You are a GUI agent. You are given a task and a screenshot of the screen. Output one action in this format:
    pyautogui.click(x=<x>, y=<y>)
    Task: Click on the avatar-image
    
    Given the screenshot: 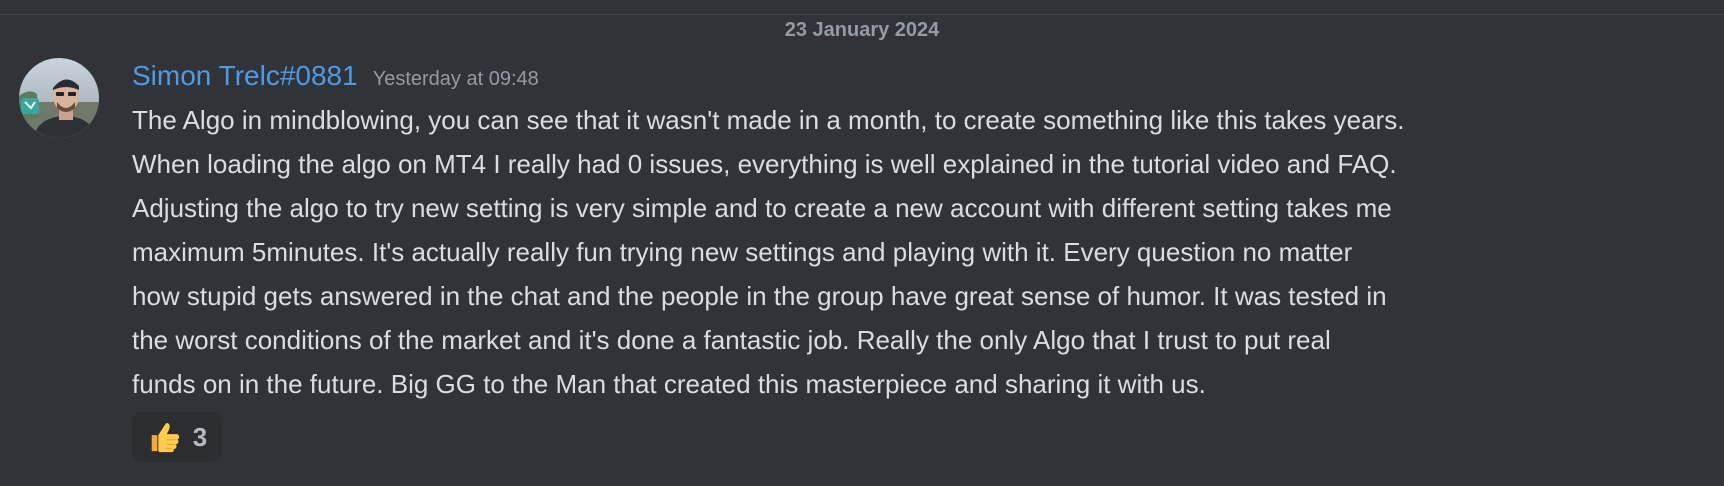 What is the action you would take?
    pyautogui.click(x=59, y=98)
    